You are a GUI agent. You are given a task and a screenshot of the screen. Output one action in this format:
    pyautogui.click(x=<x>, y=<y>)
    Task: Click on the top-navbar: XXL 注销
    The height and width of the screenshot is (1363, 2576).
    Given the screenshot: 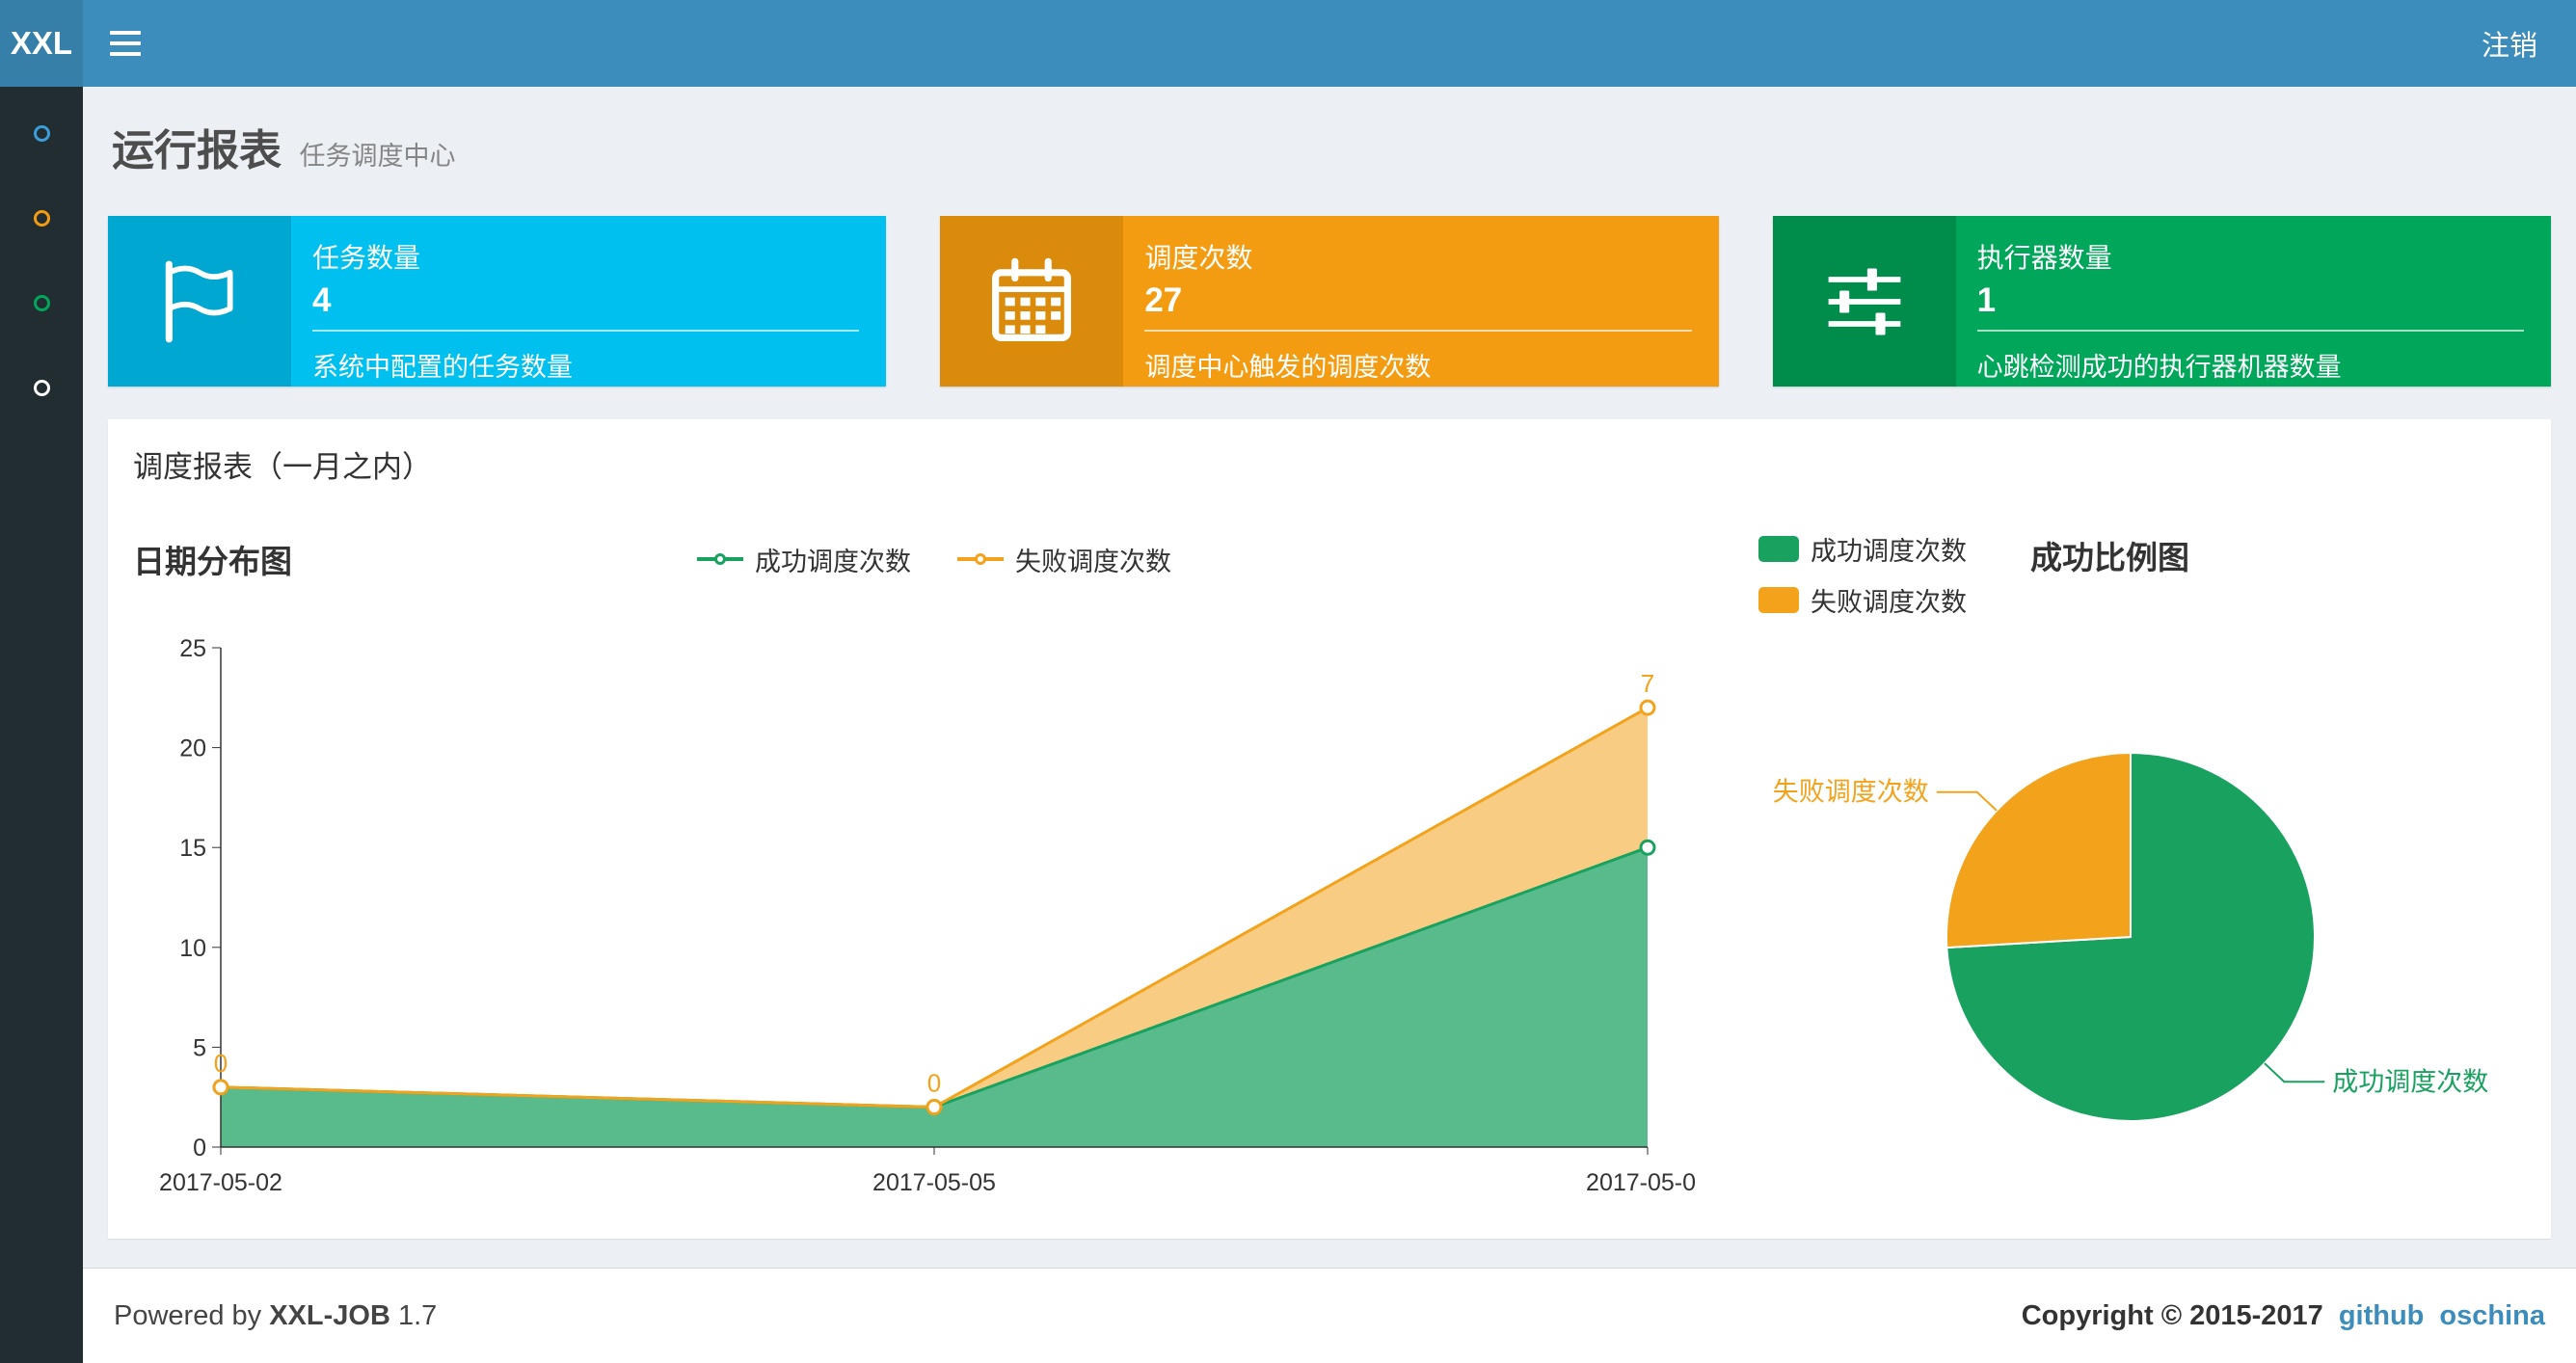 What is the action you would take?
    pyautogui.click(x=1288, y=43)
    